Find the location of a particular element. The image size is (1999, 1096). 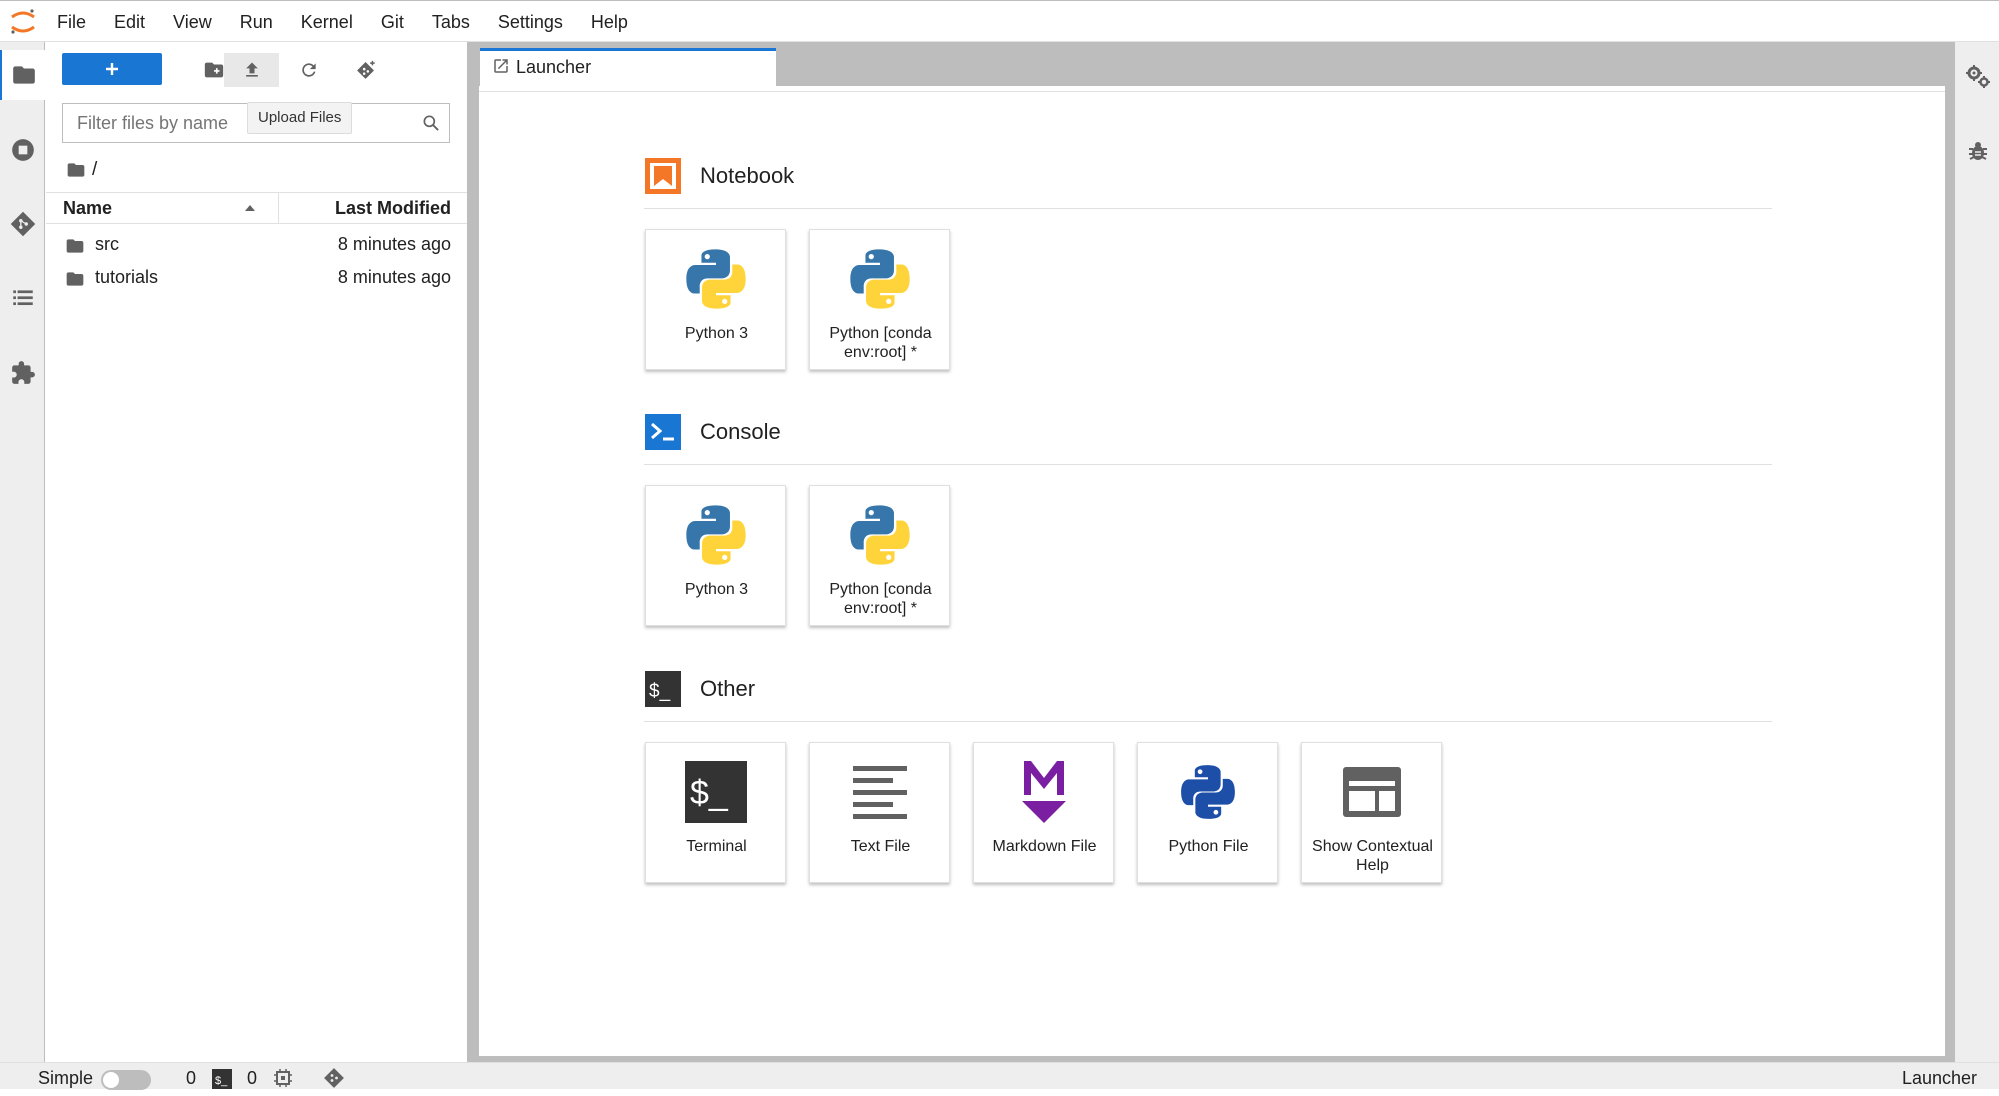

git-tab is located at coordinates (22, 224).